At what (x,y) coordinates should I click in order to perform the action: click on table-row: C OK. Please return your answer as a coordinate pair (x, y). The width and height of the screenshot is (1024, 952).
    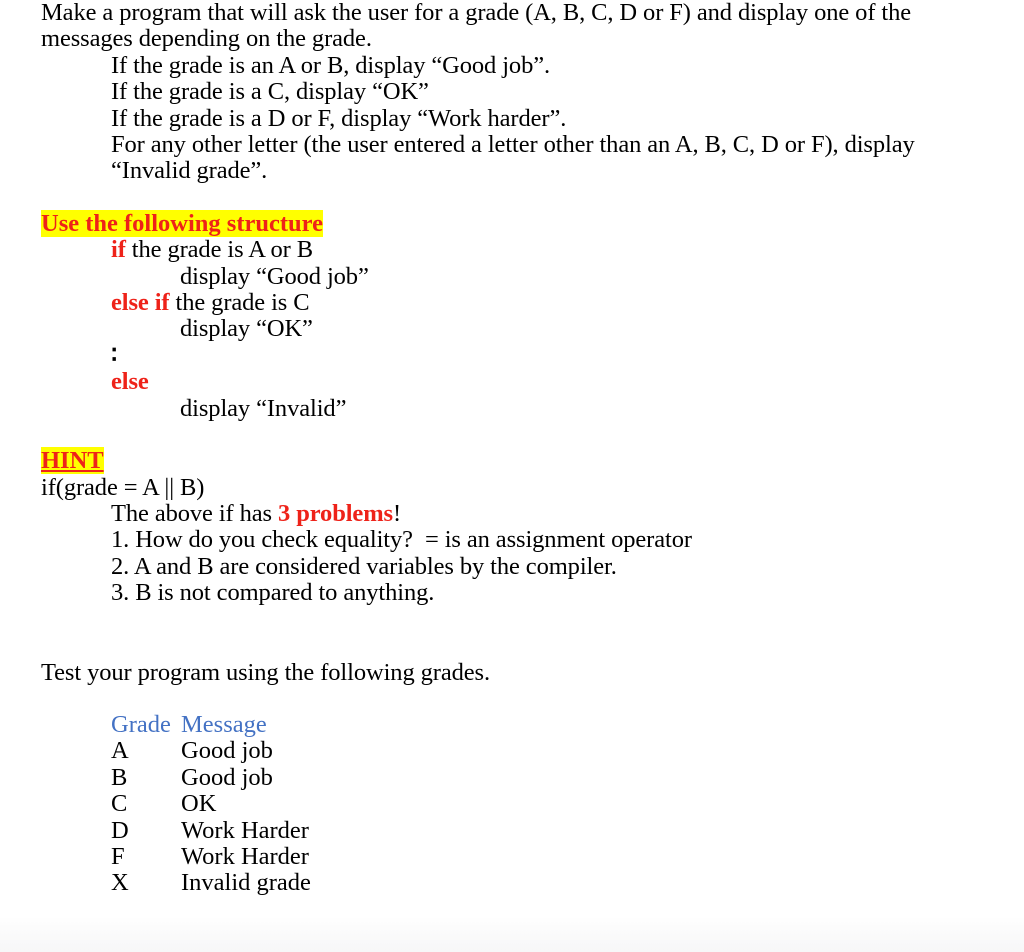
    Looking at the image, I should click on (296, 804).